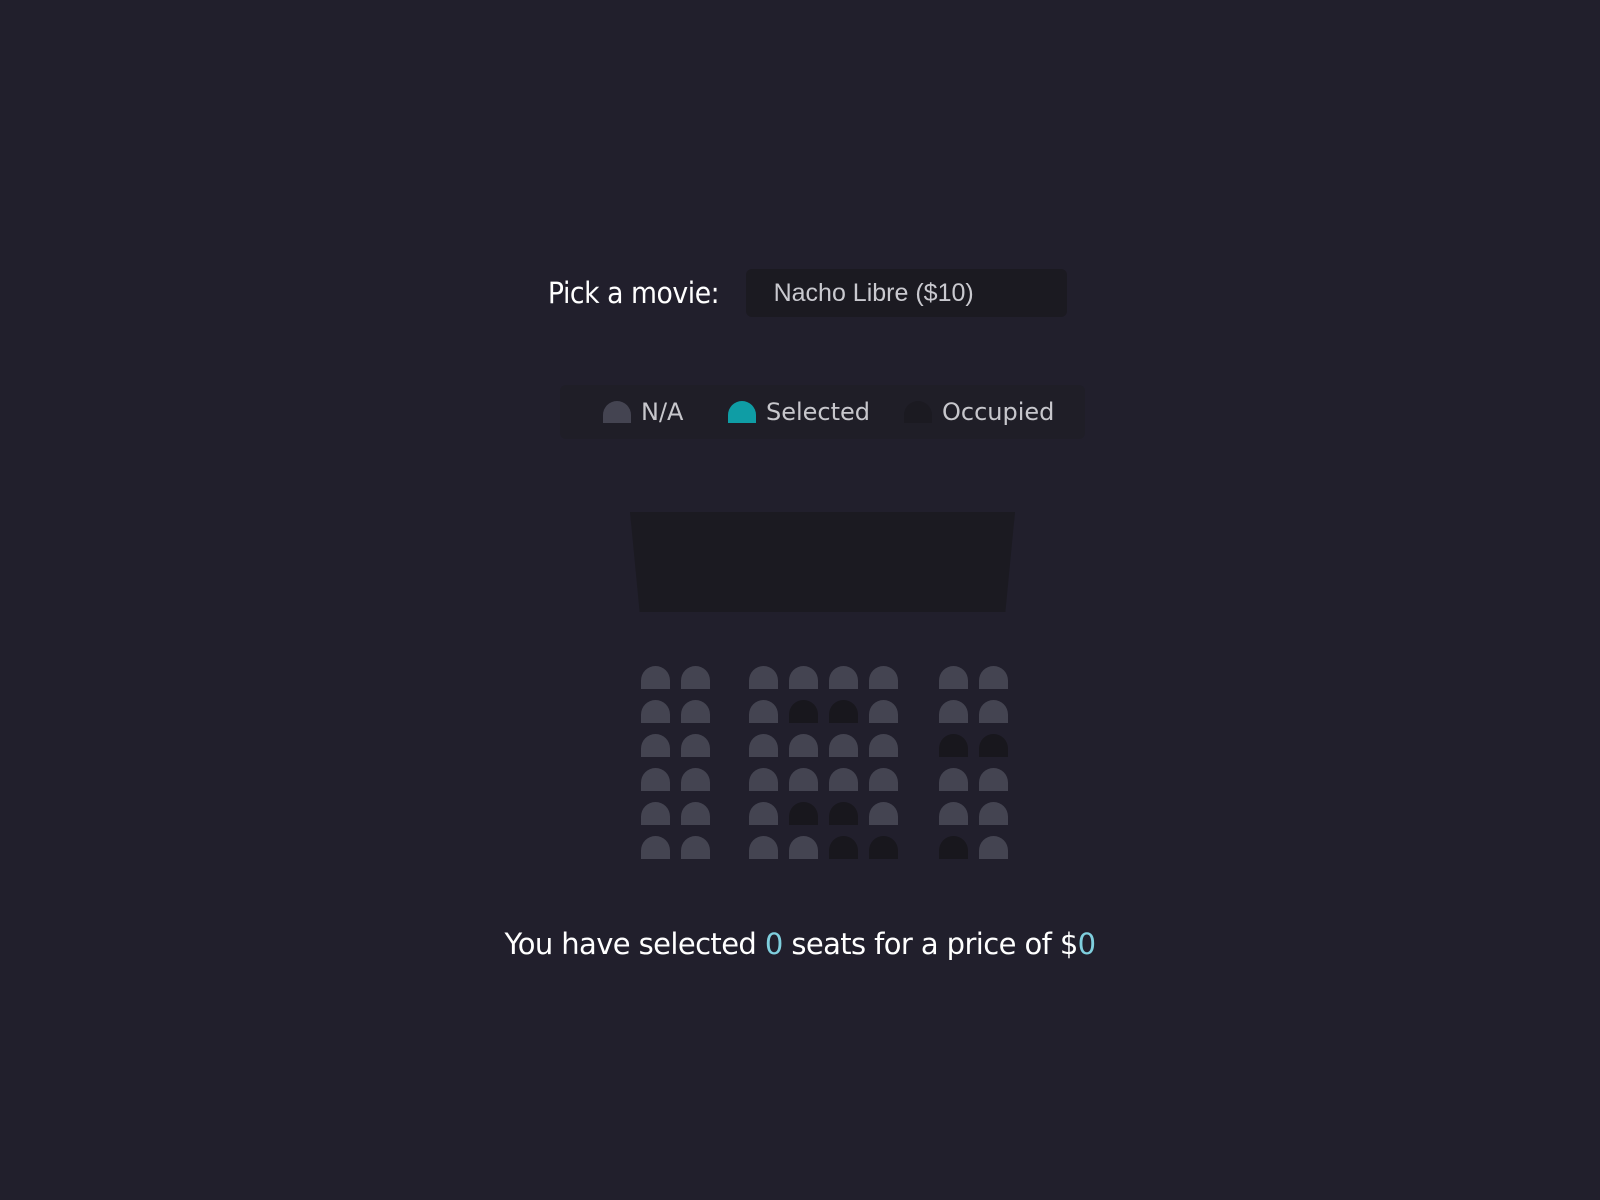 This screenshot has width=1600, height=1200. I want to click on seat-selected-icon, so click(742, 412).